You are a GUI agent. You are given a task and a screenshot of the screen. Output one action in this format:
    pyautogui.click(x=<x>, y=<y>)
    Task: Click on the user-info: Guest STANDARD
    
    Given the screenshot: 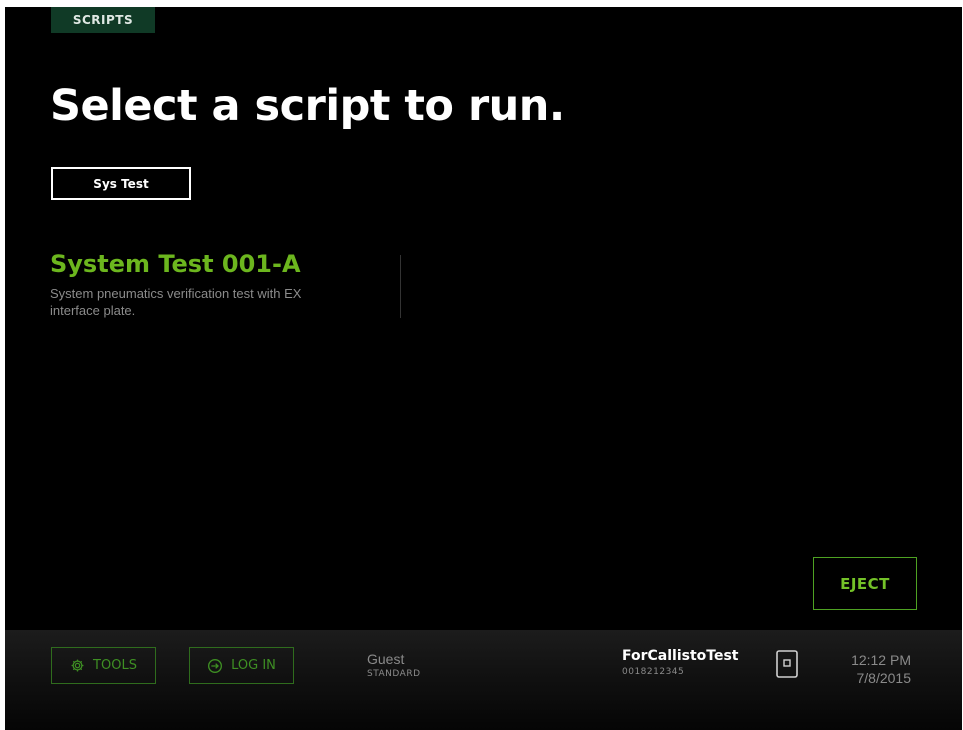 What is the action you would take?
    pyautogui.click(x=394, y=665)
    